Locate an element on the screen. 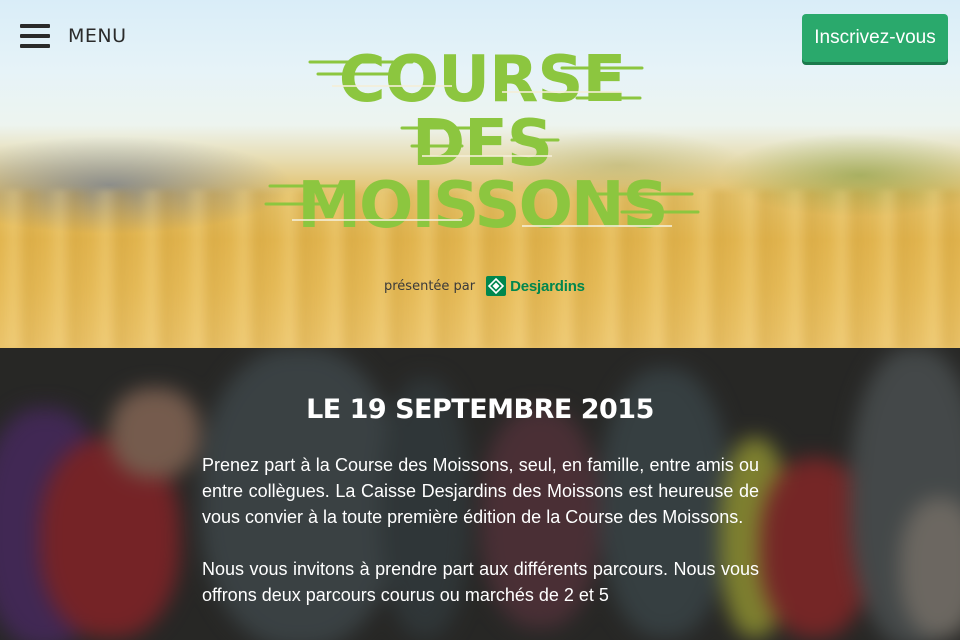 The height and width of the screenshot is (640, 960). presented-by: présentée par Desjardins is located at coordinates (484, 286).